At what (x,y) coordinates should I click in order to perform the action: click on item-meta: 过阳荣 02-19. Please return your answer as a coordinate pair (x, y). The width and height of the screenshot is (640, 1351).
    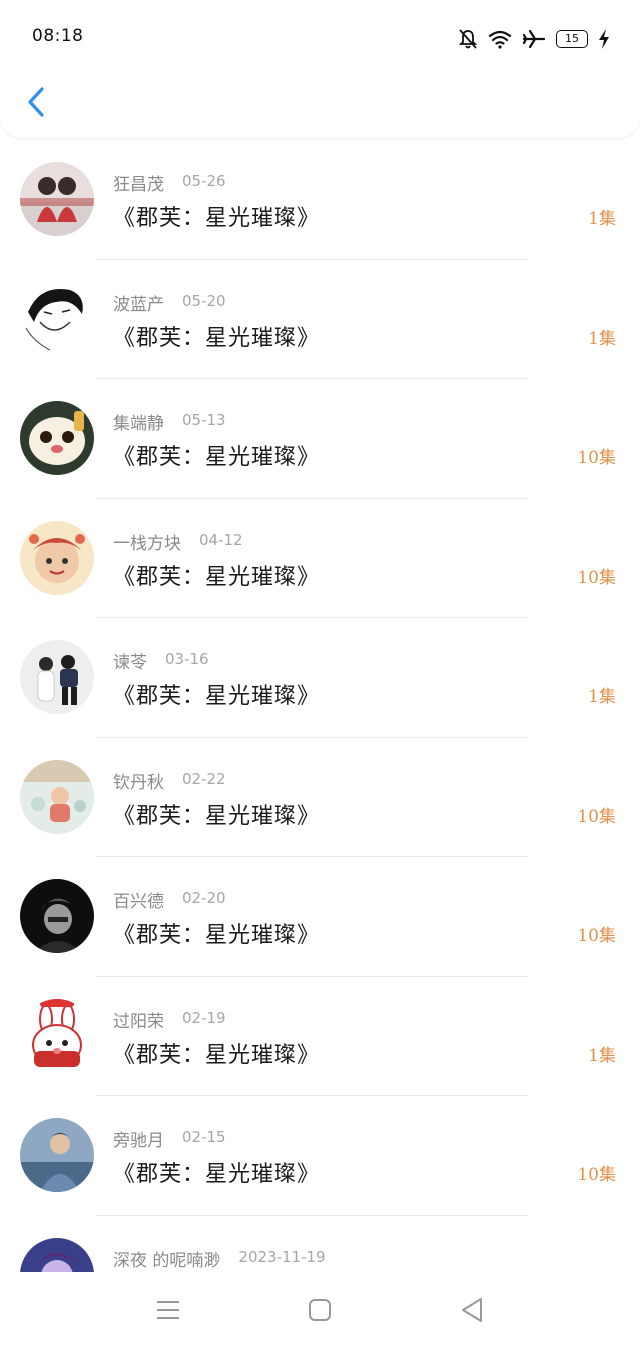
    Looking at the image, I should click on (169, 1019).